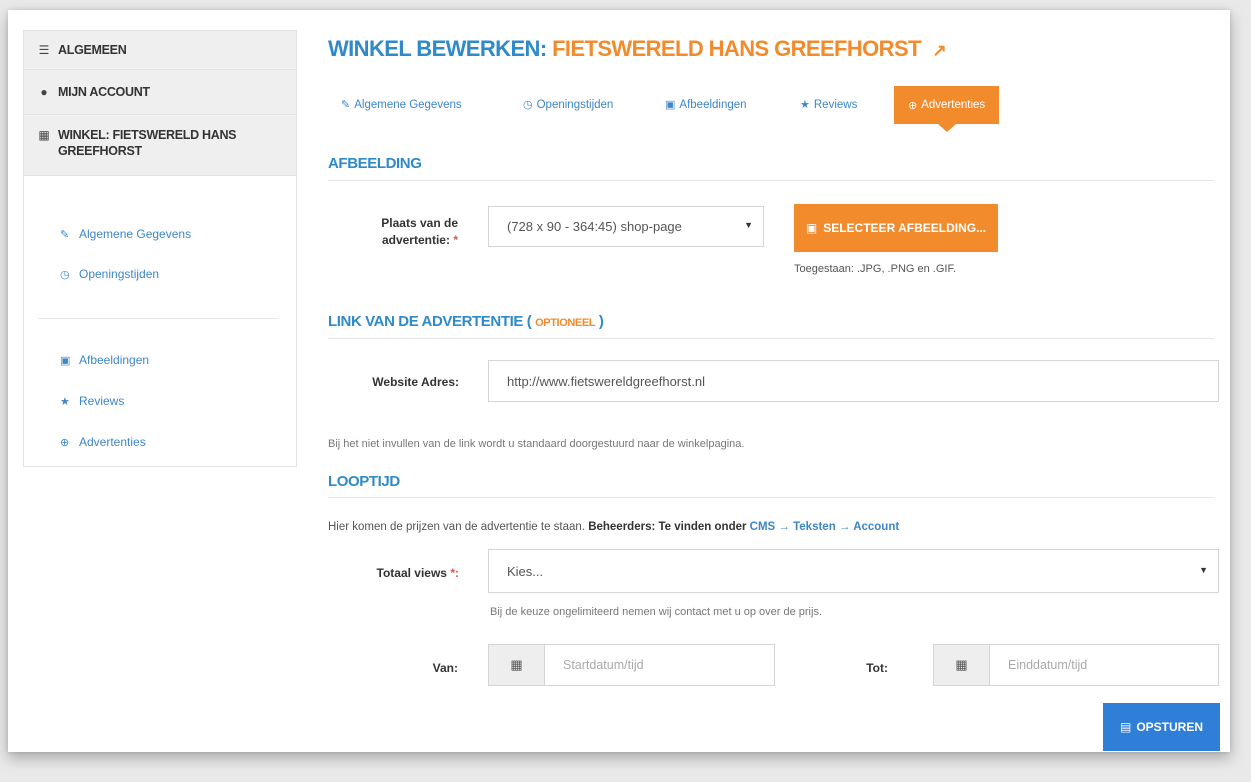 The width and height of the screenshot is (1251, 782). Describe the element at coordinates (445, 668) in the screenshot. I see `van-label: Van:` at that location.